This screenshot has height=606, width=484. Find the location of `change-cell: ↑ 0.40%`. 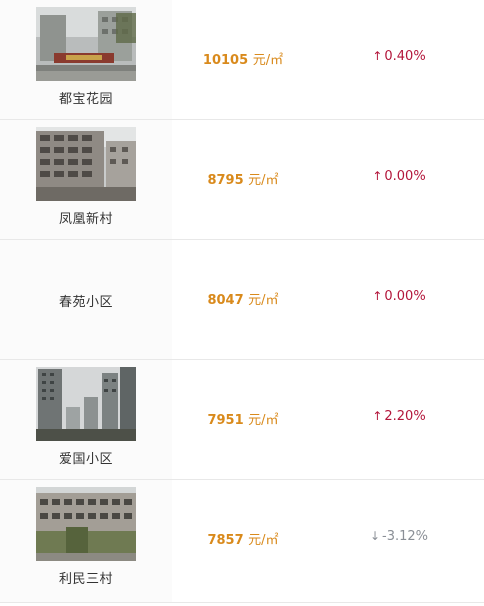

change-cell: ↑ 0.40% is located at coordinates (399, 59).